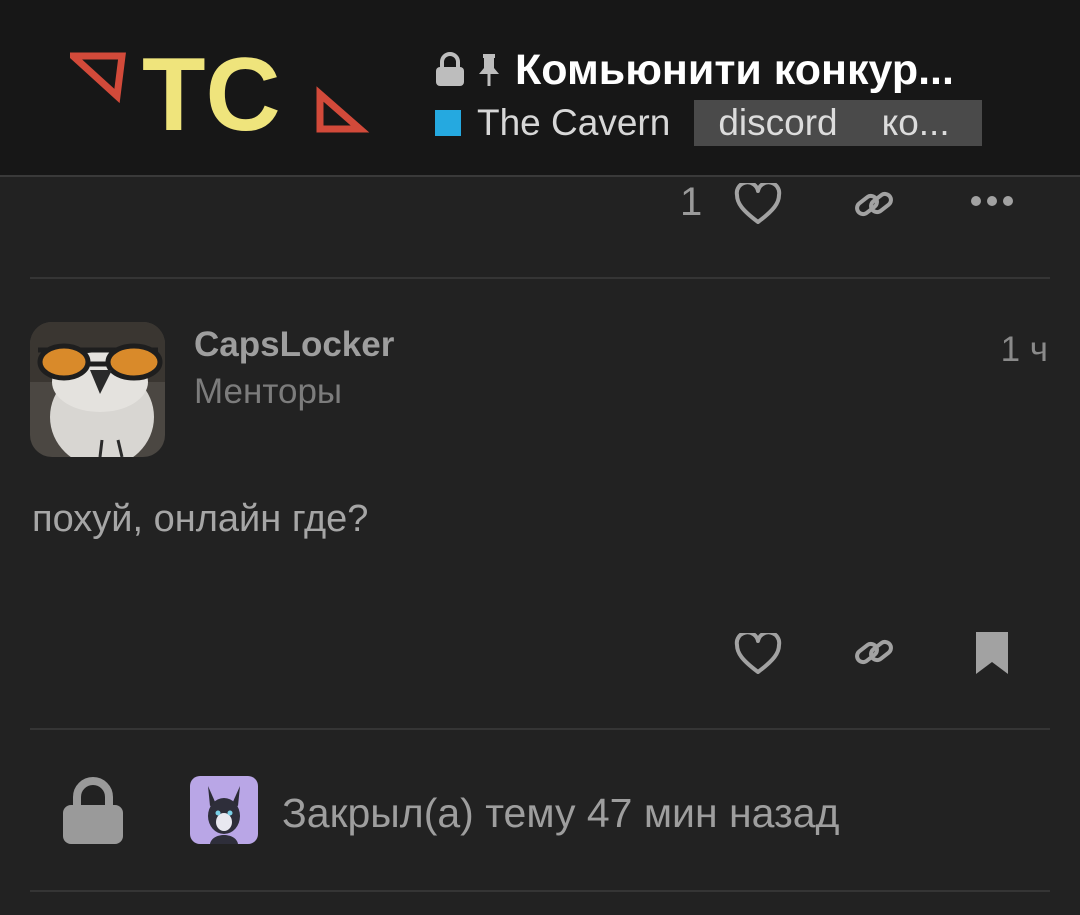 This screenshot has height=915, width=1080. Describe the element at coordinates (691, 202) in the screenshot. I see `like-count: 1` at that location.